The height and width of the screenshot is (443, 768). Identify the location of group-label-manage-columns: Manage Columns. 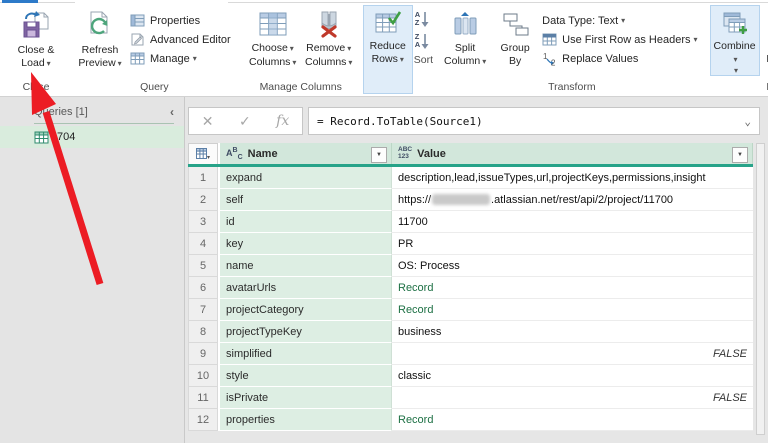
(300, 87).